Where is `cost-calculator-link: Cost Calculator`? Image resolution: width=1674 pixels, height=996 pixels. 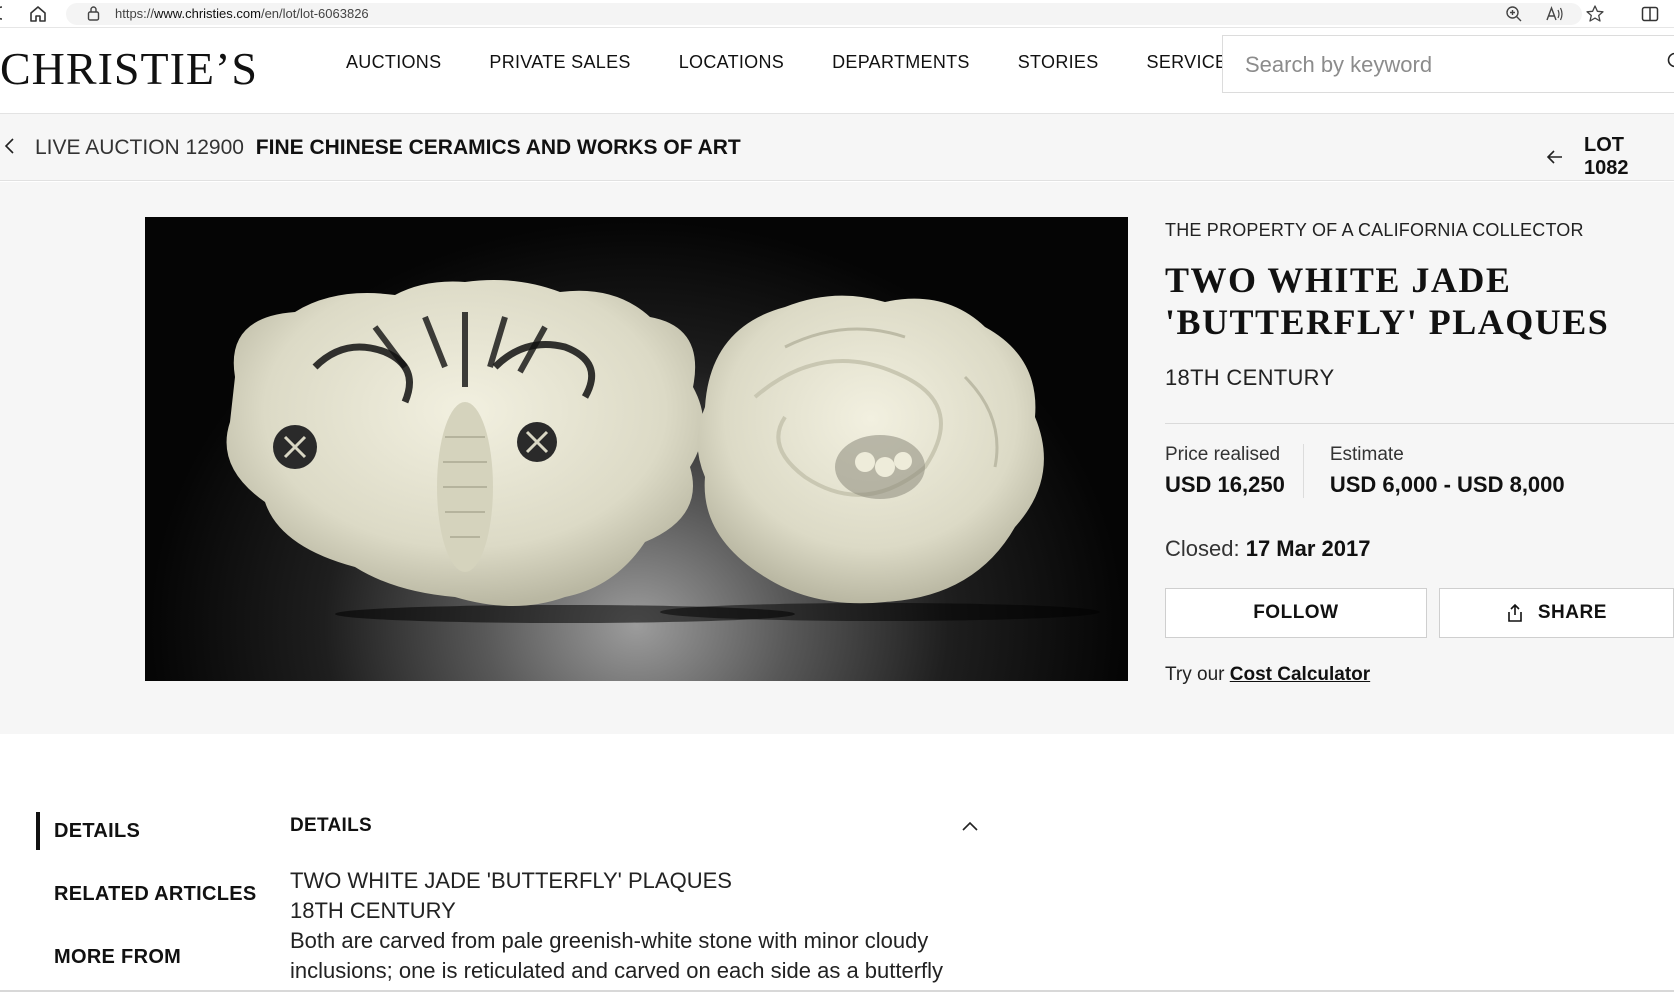 cost-calculator-link: Cost Calculator is located at coordinates (1300, 674).